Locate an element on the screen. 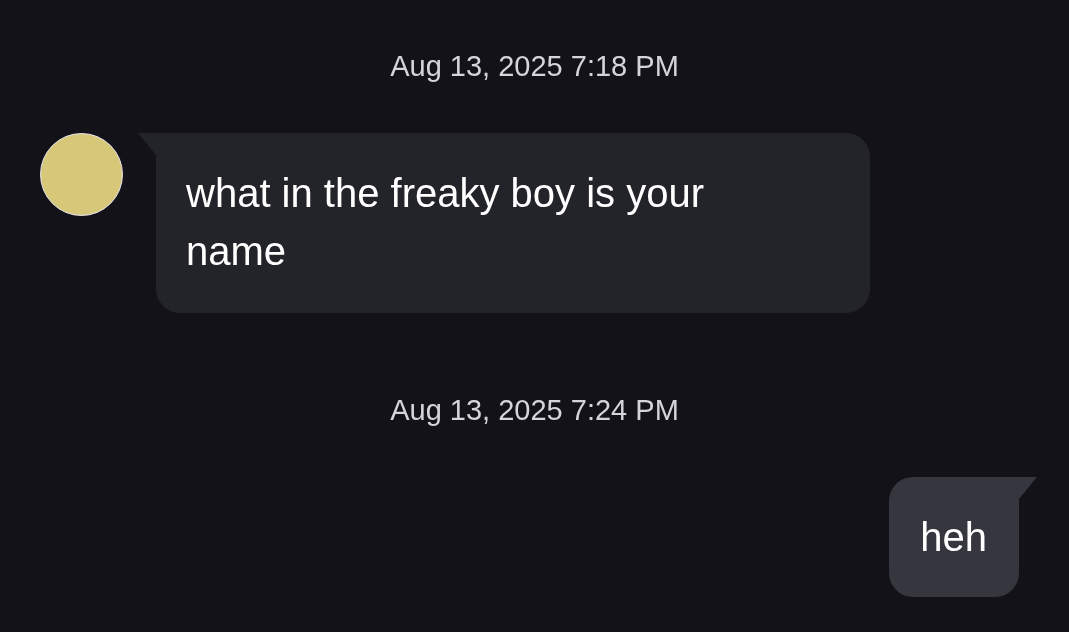  message-bubble: heh is located at coordinates (954, 537).